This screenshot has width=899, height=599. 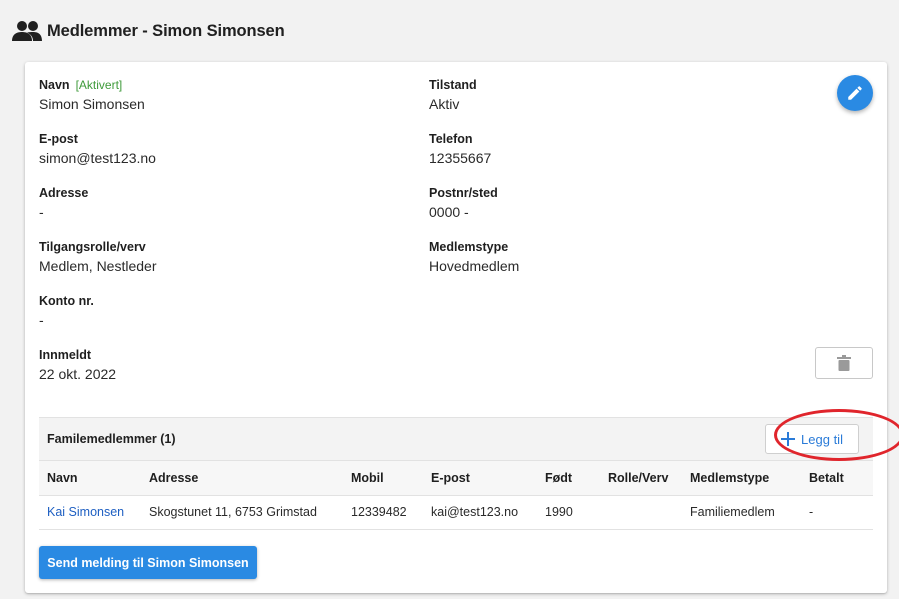 I want to click on field-address: Adresse -, so click(x=63, y=203).